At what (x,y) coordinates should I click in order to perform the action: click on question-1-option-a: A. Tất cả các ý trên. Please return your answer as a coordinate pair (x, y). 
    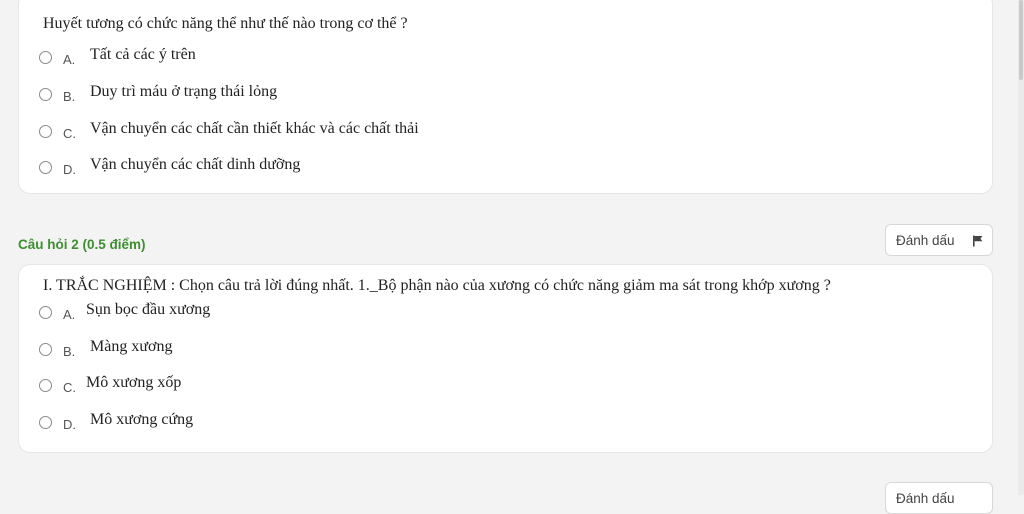
    Looking at the image, I should click on (389, 58).